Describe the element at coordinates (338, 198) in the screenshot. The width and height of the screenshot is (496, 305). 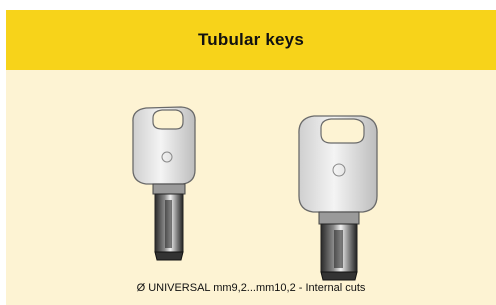
I see `large-tubular-key-image` at that location.